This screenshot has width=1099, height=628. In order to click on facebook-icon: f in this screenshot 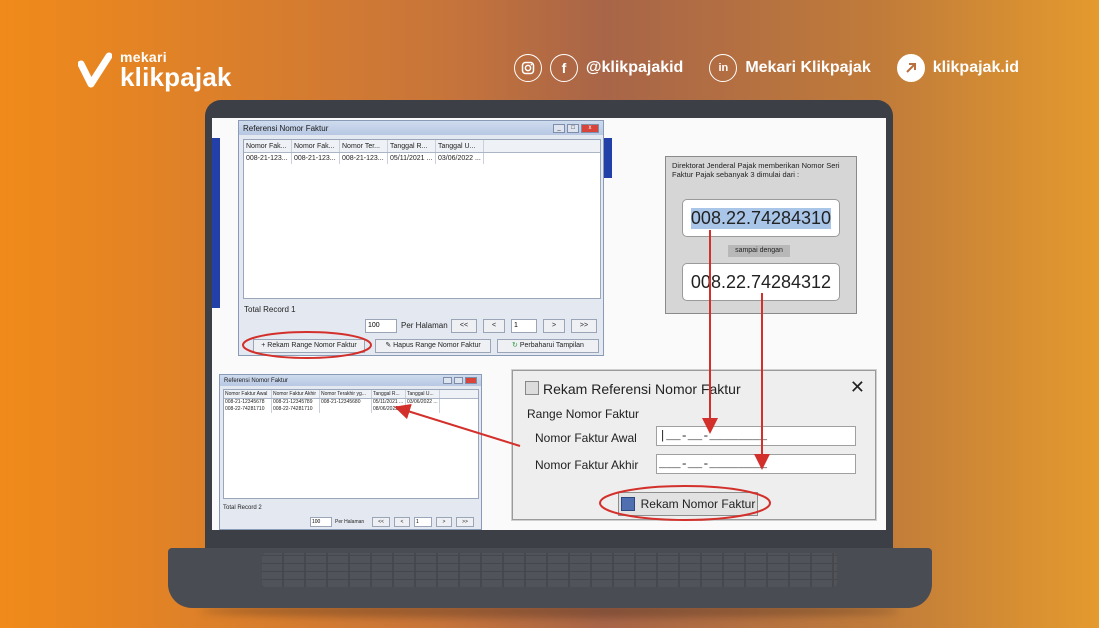, I will do `click(563, 68)`.